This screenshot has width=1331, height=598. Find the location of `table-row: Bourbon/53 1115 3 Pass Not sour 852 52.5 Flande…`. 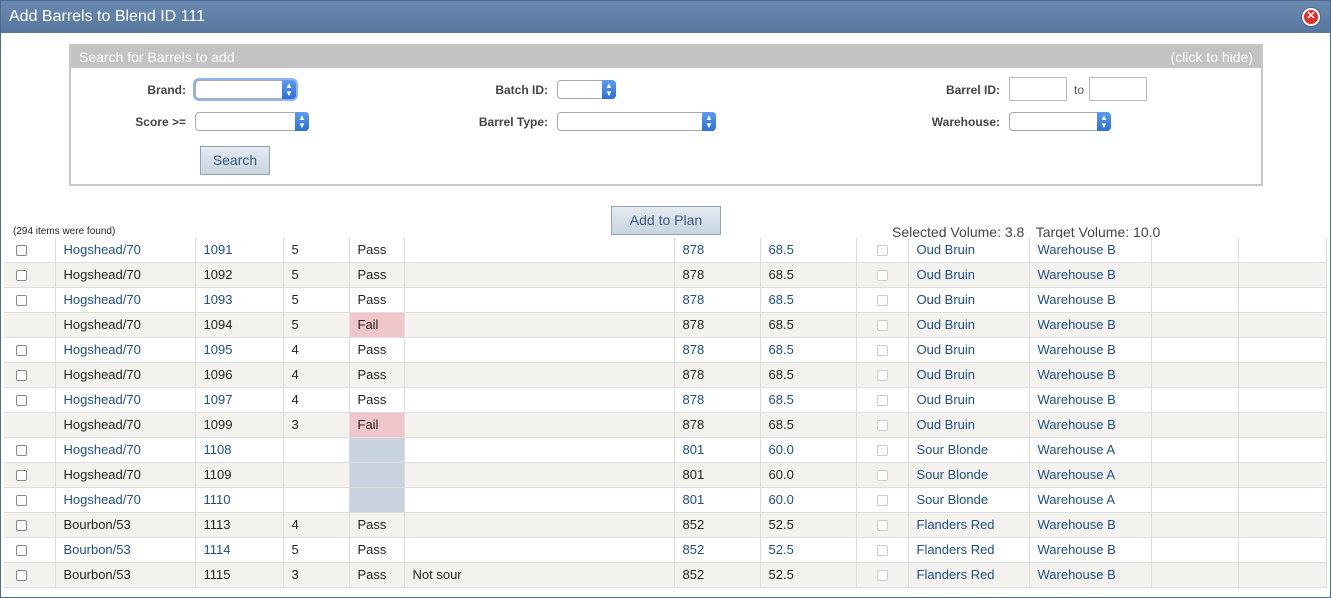

table-row: Bourbon/53 1115 3 Pass Not sour 852 52.5 Flande… is located at coordinates (665, 575).